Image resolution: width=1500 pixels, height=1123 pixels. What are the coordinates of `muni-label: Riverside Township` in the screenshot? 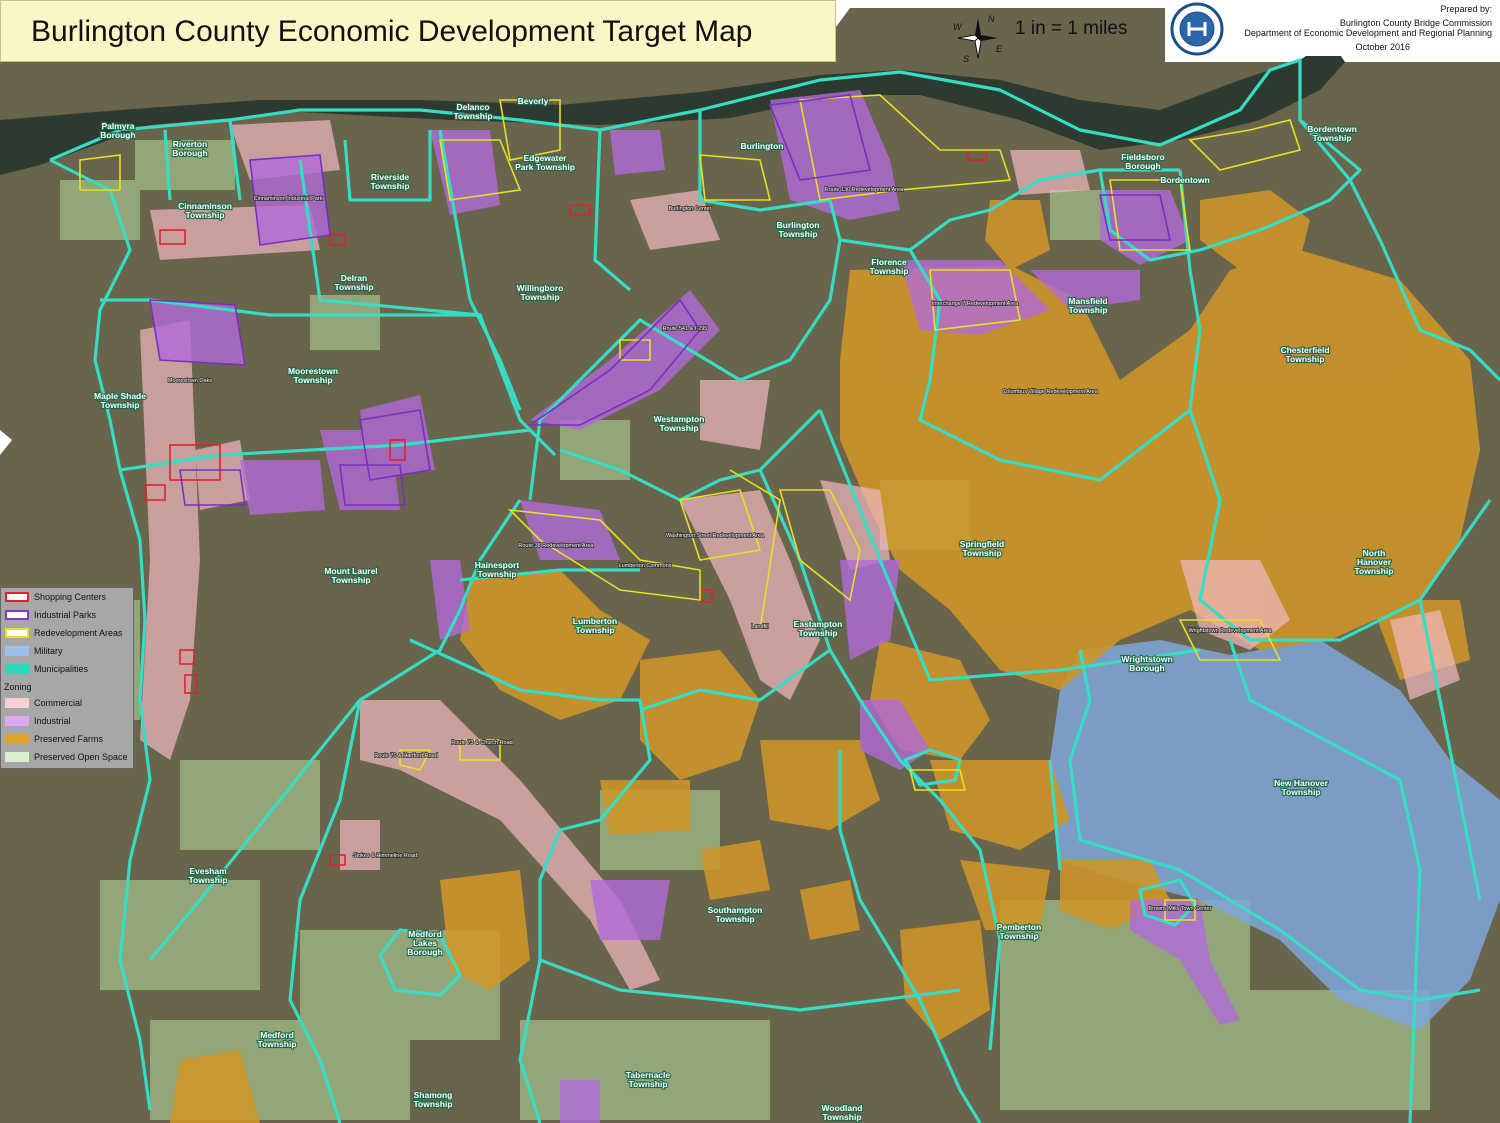 It's located at (389, 181).